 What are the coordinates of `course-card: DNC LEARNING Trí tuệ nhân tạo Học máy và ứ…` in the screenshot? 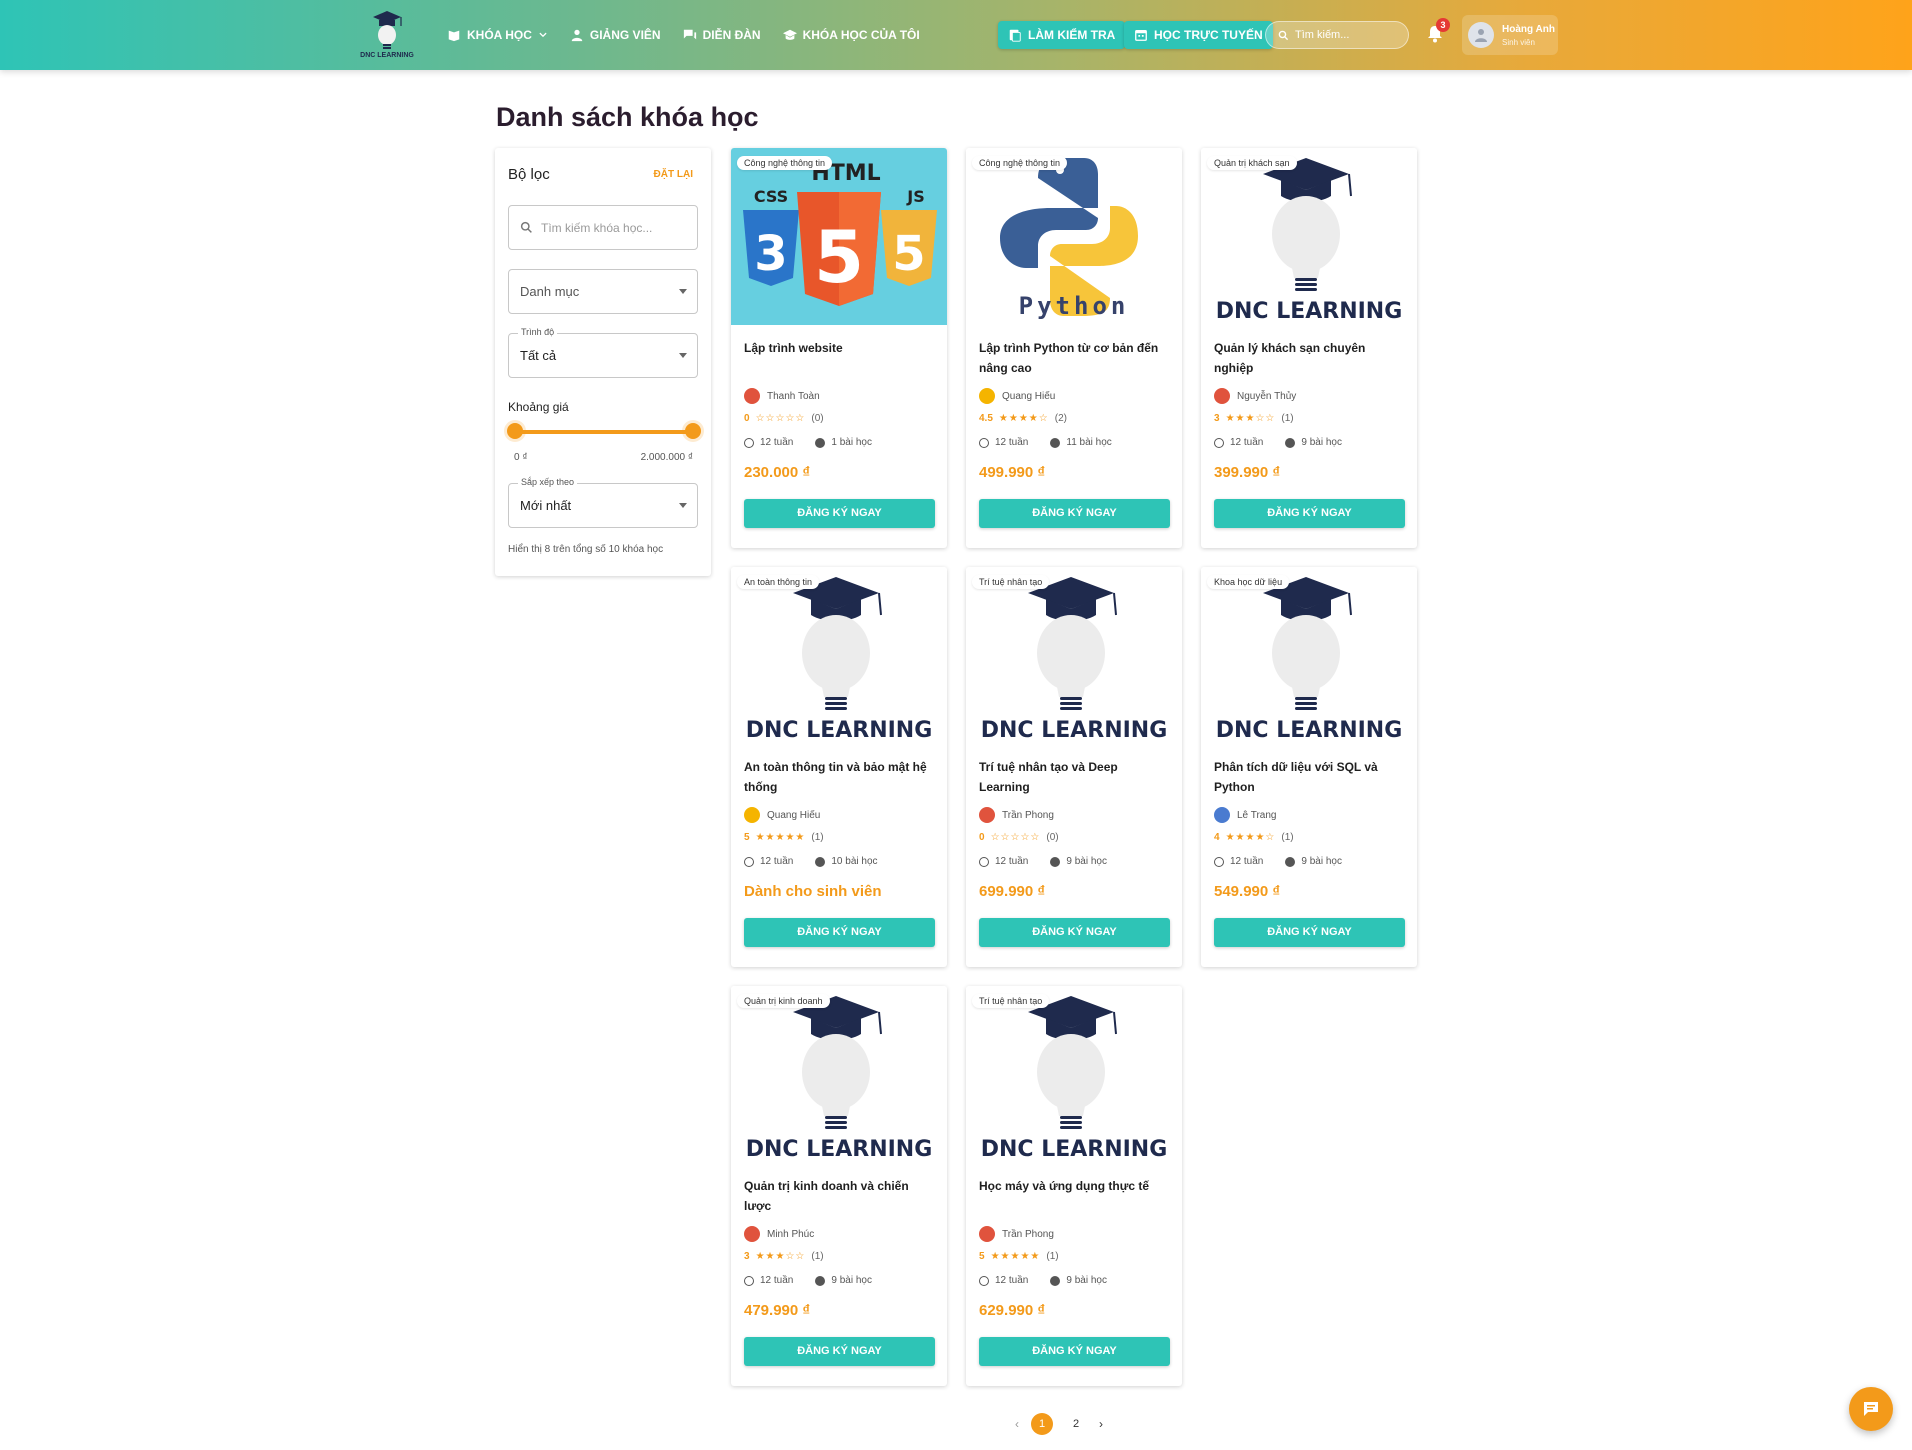 It's located at (1074, 1186).